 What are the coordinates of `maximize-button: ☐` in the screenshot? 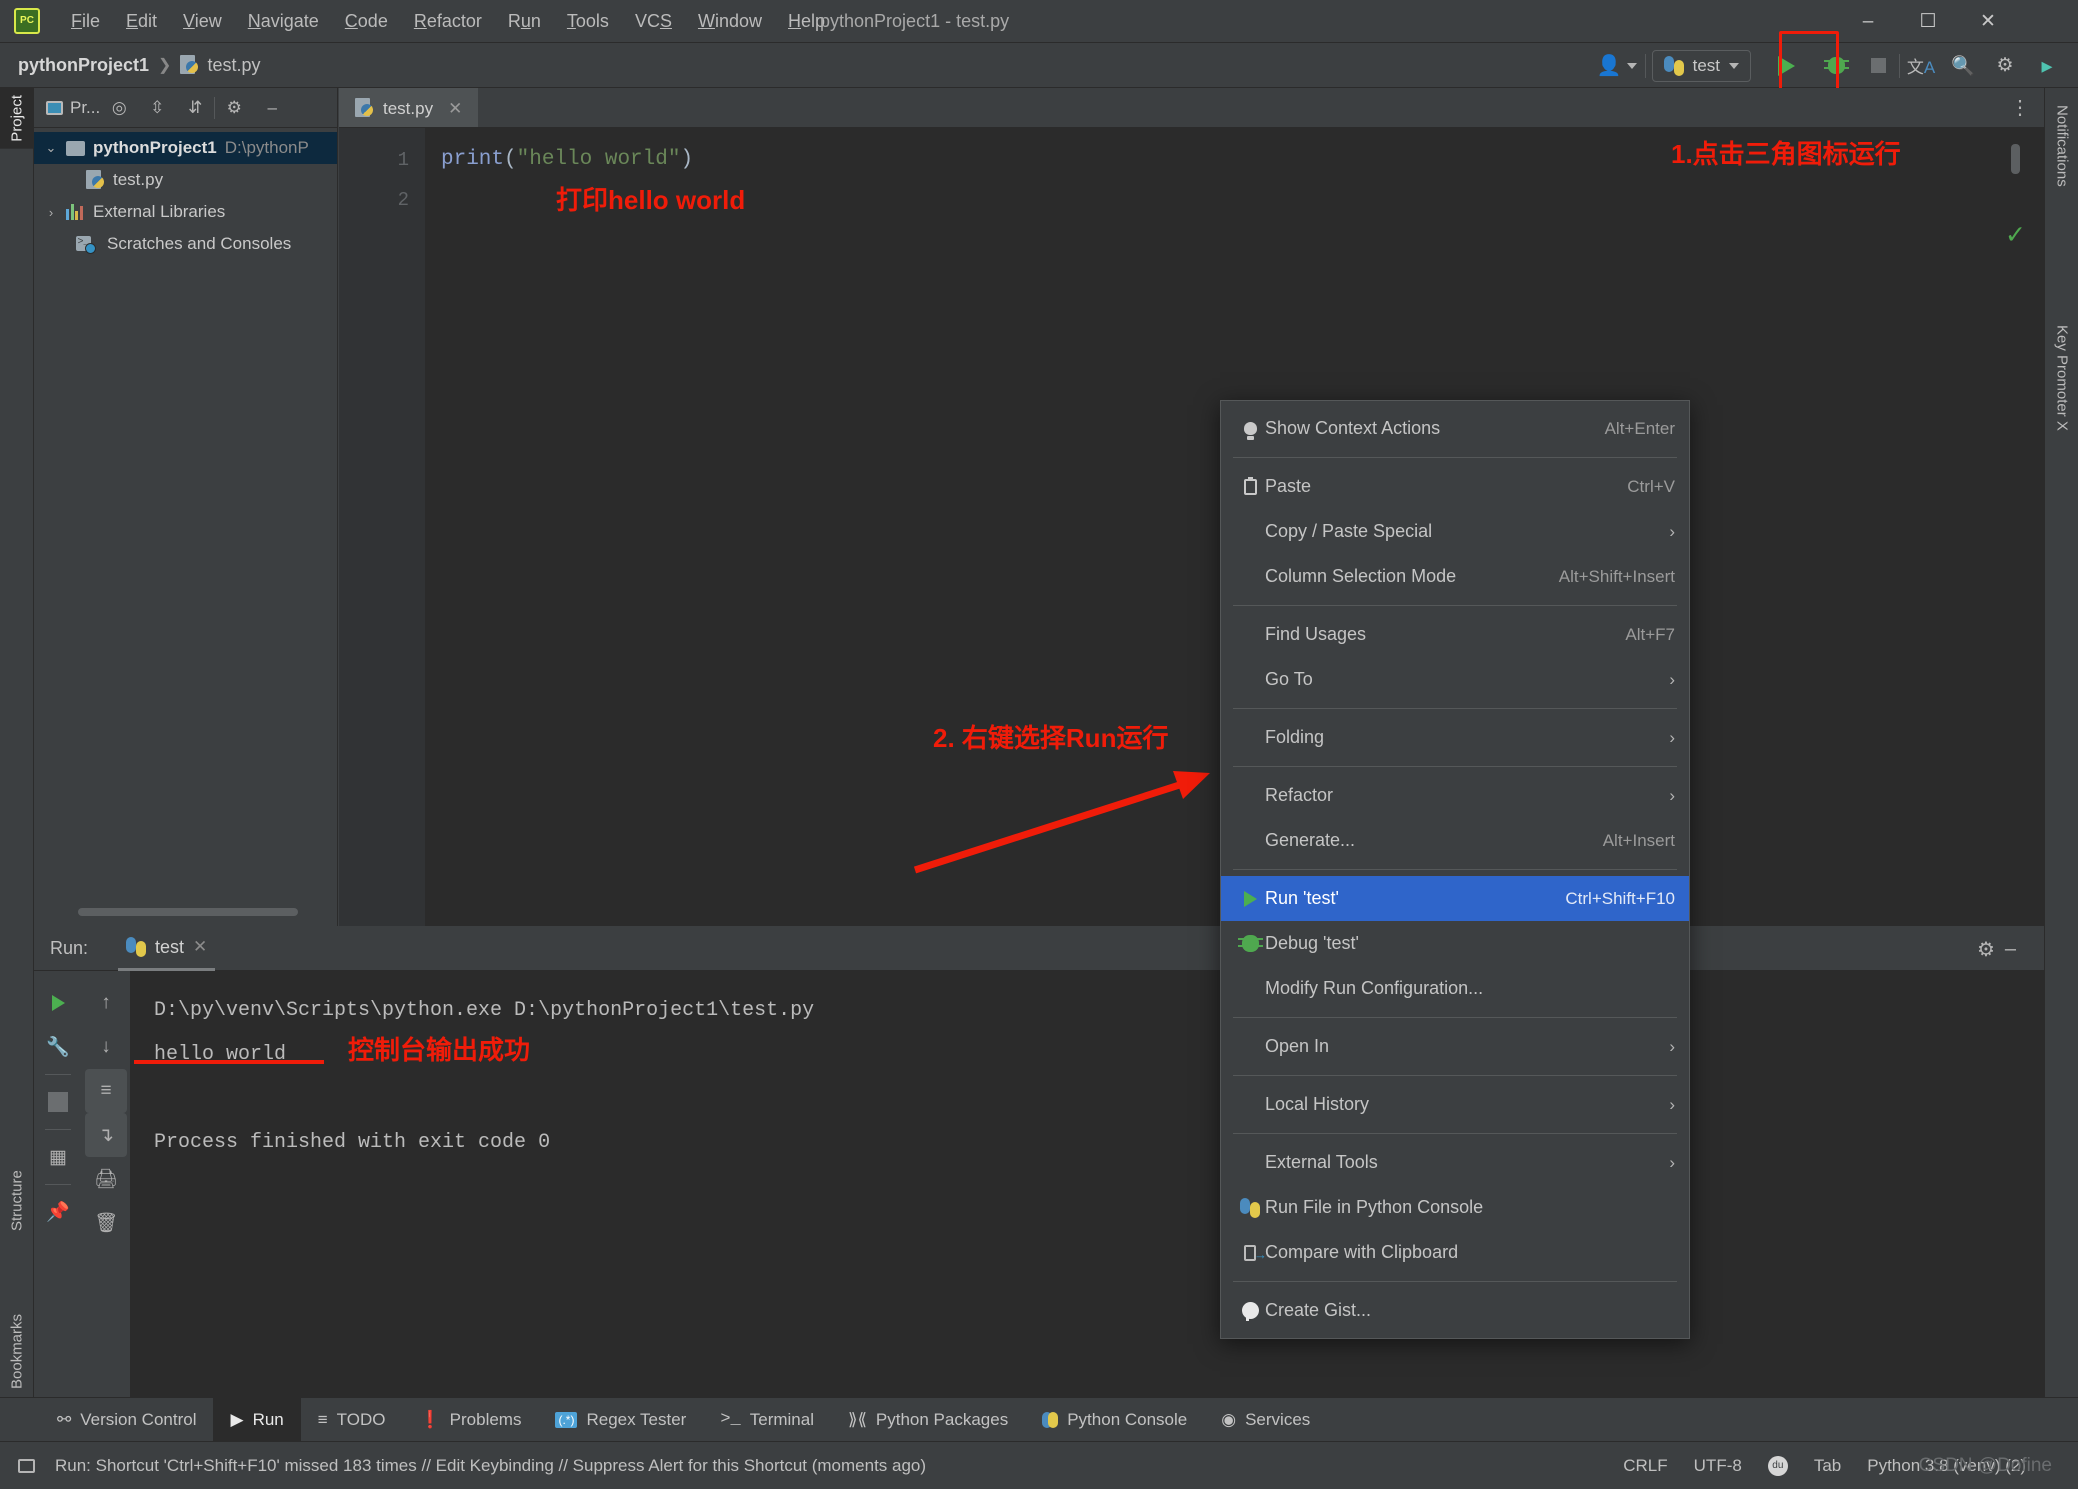 It's located at (1928, 21).